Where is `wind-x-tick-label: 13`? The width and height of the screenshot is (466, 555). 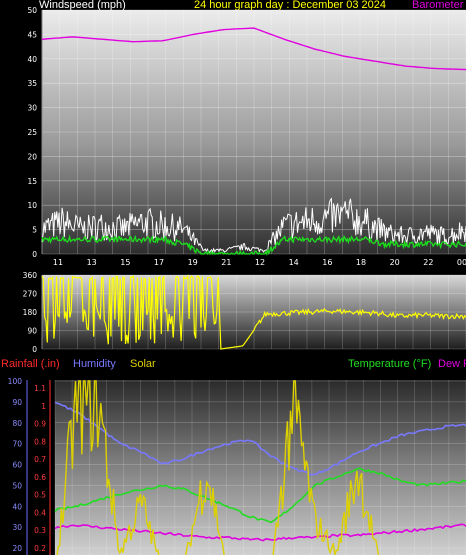
wind-x-tick-label: 13 is located at coordinates (92, 262).